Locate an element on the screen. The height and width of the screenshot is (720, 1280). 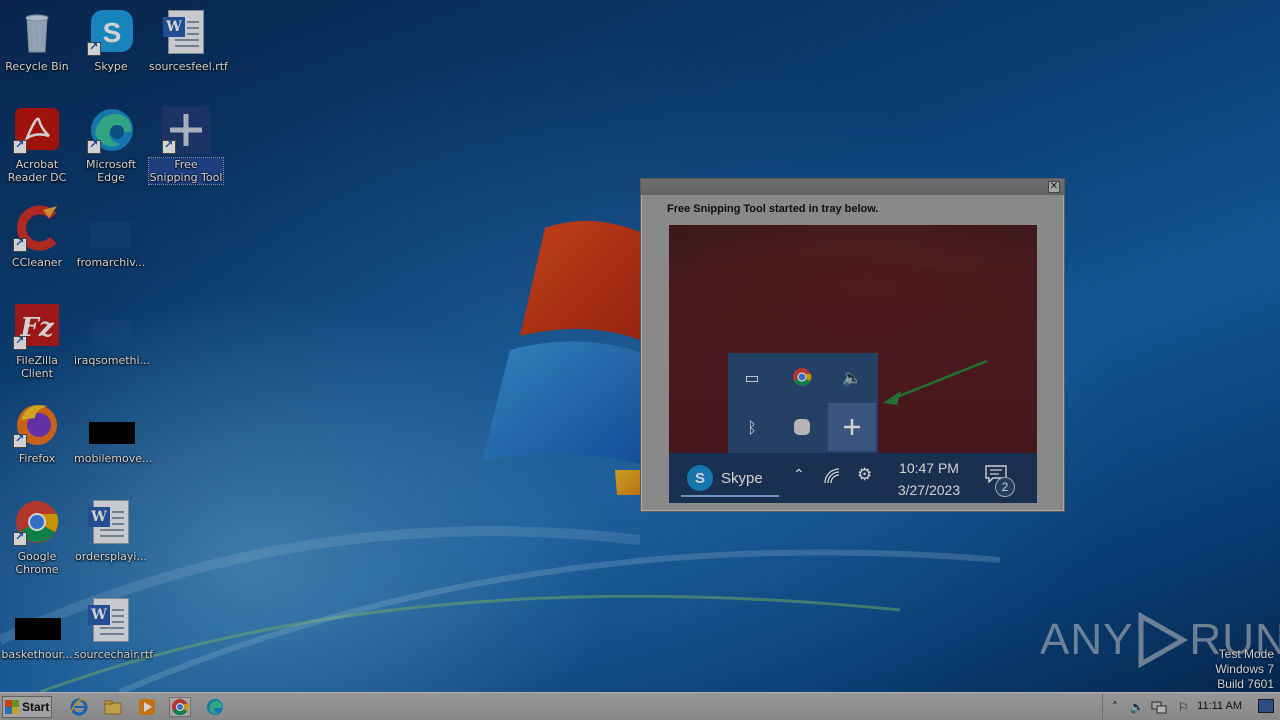
watermark-text-a: ANY is located at coordinates (1087, 639).